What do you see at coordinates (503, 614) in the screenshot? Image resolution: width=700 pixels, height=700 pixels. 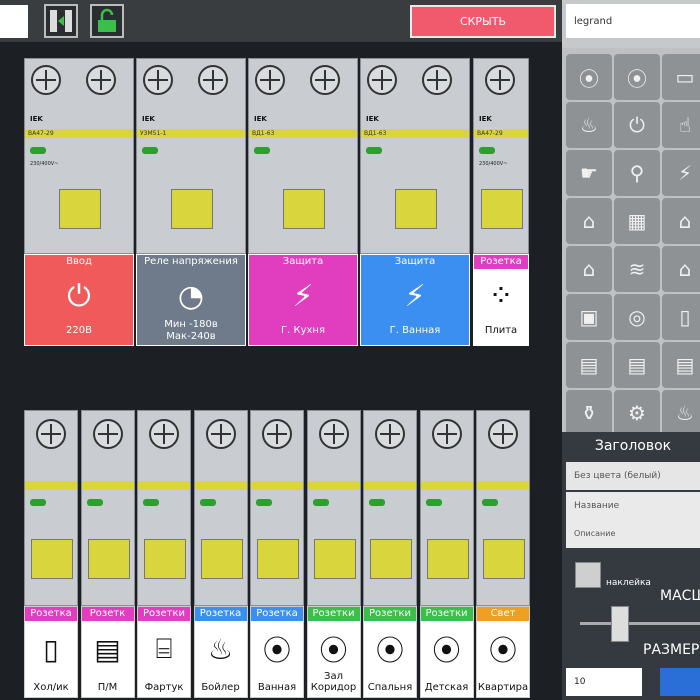 I see `tile-caption: Свет` at bounding box center [503, 614].